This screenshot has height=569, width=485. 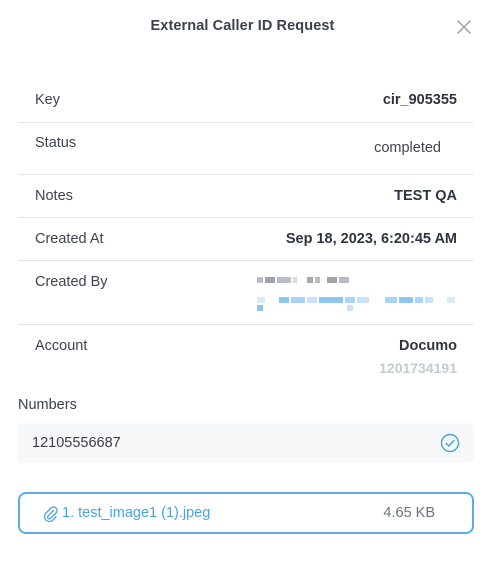 I want to click on detail-row-notes: Notes TEST QA, so click(x=246, y=196).